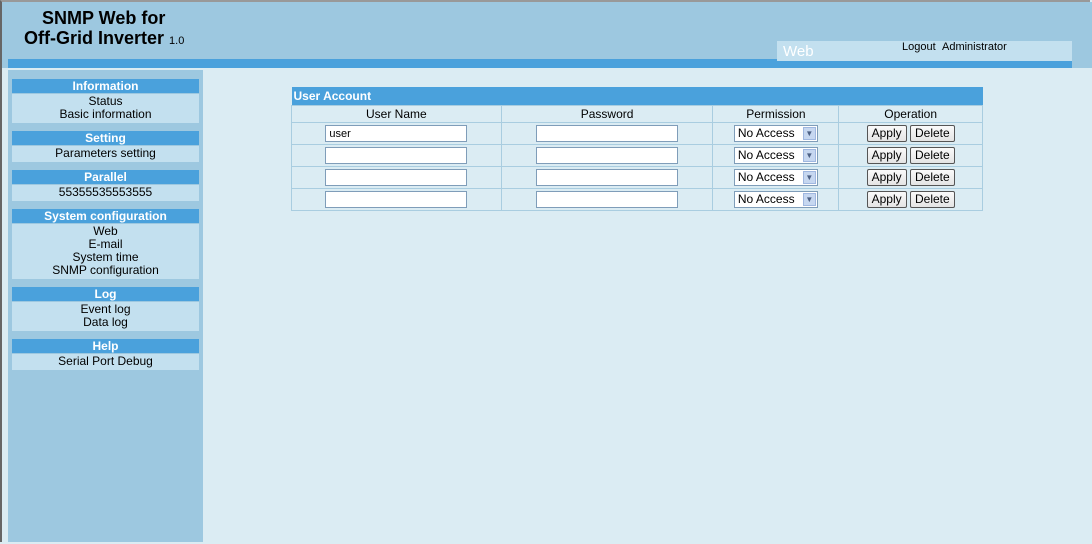 Image resolution: width=1092 pixels, height=544 pixels. I want to click on sidebar-item-serial-port-debug: Serial Port Debug, so click(105, 361).